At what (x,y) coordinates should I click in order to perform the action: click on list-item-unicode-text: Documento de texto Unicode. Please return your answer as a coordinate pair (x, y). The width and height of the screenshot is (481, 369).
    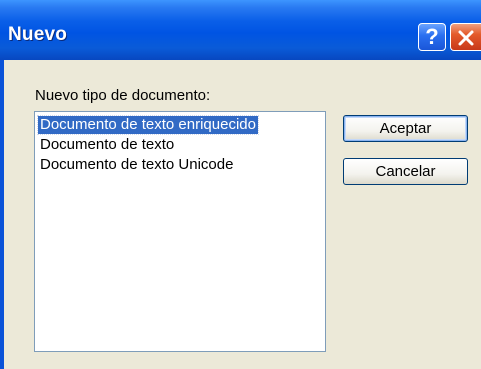
    Looking at the image, I should click on (136, 165).